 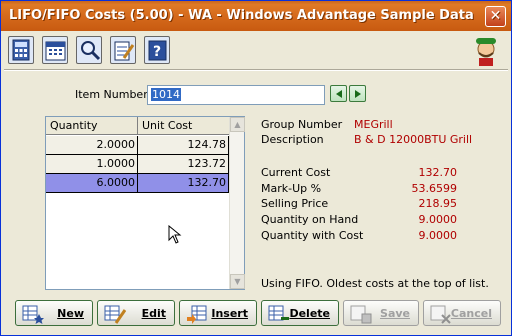 What do you see at coordinates (413, 139) in the screenshot?
I see `description-value: B & D 12000BTU Grill` at bounding box center [413, 139].